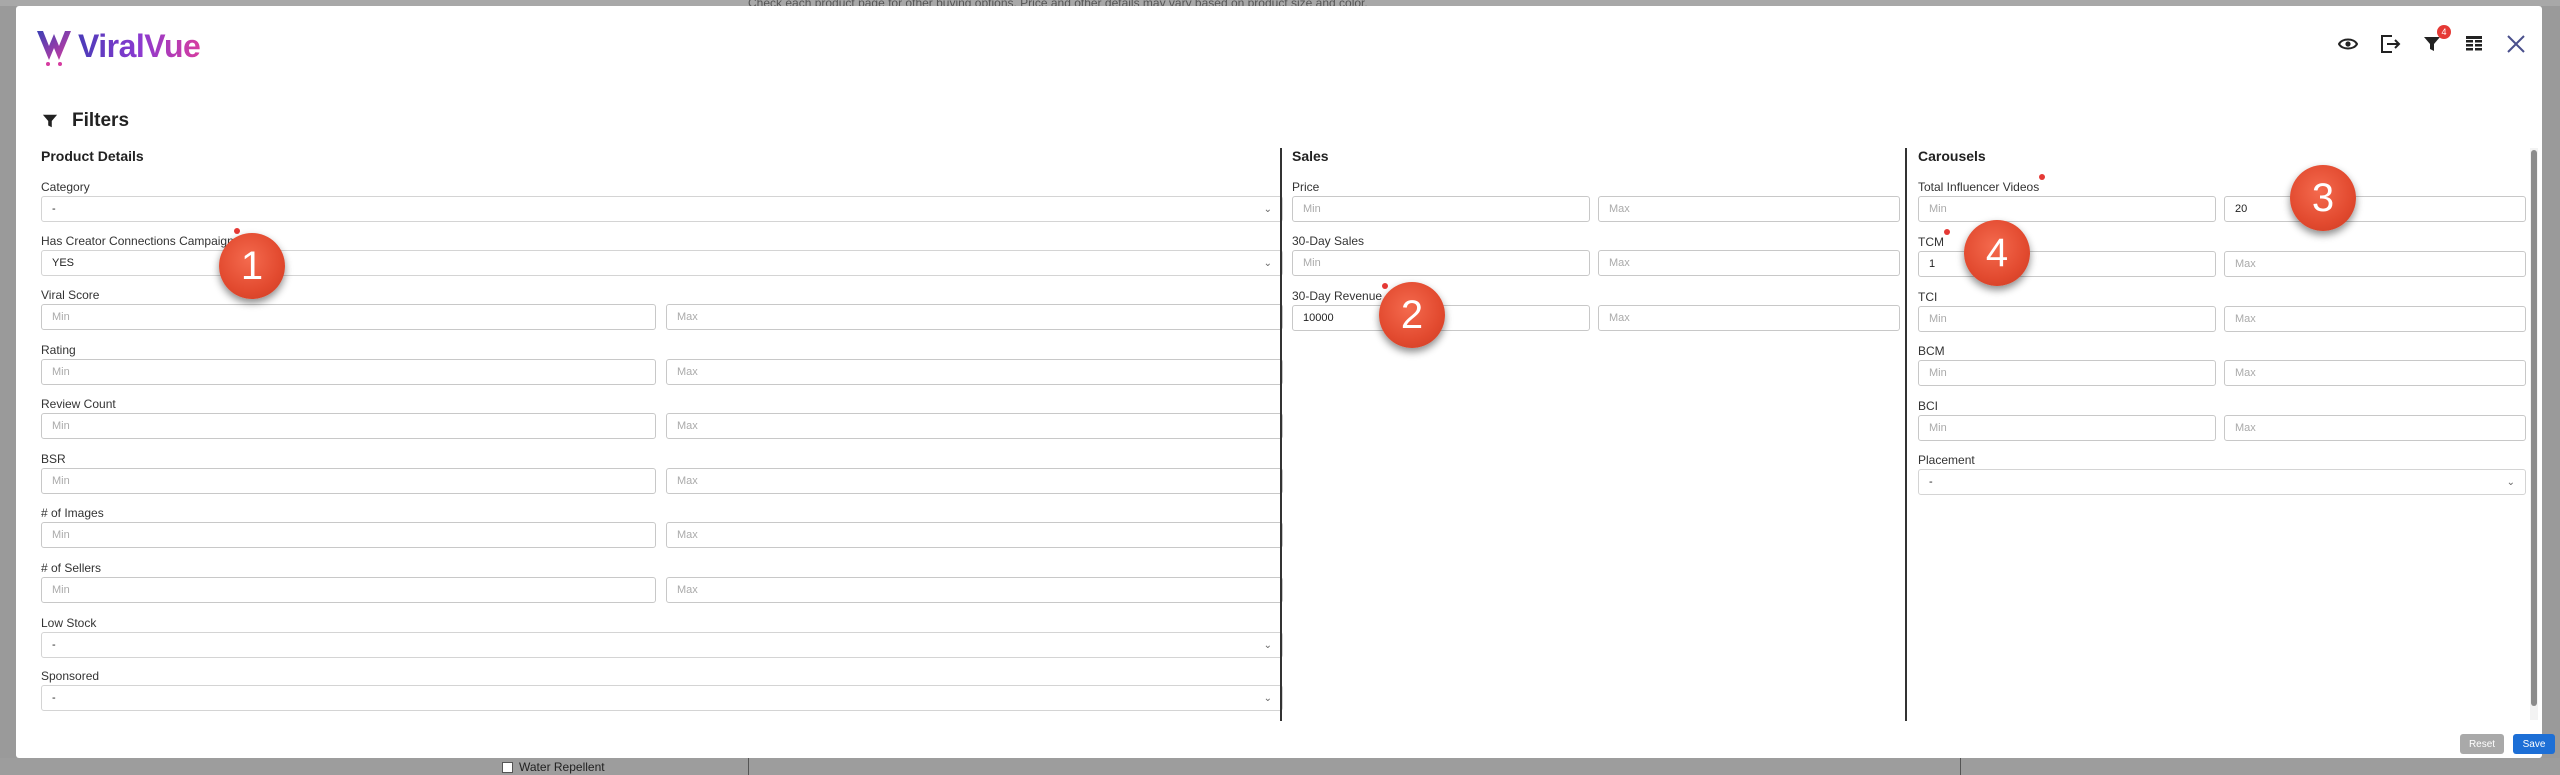  Describe the element at coordinates (2375, 209) in the screenshot. I see `influencer-videos-max-input: 20` at that location.